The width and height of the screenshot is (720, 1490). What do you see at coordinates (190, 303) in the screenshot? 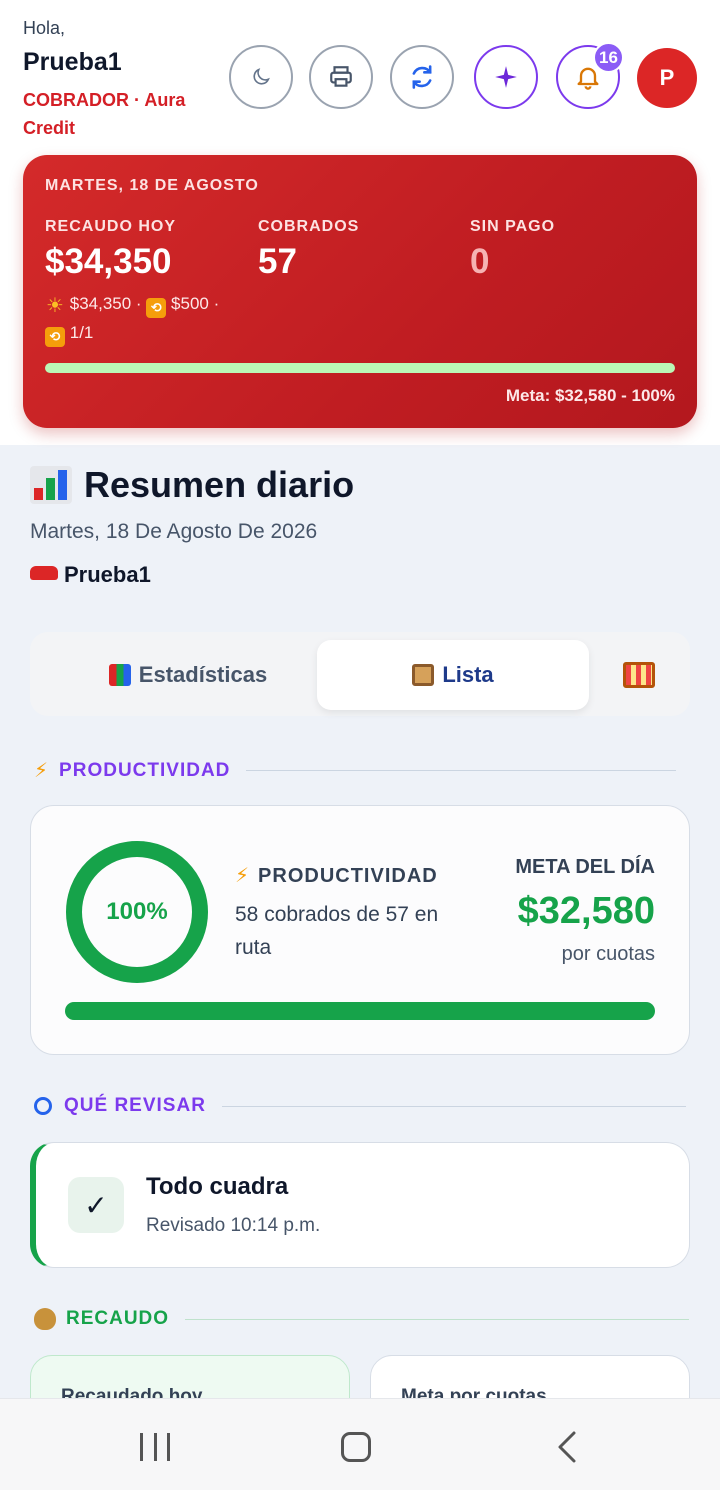
I see `breakdown-renewal: $500` at bounding box center [190, 303].